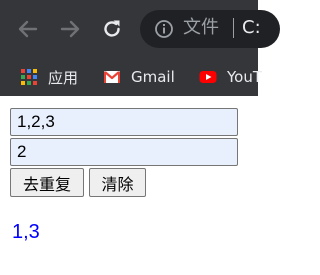 The width and height of the screenshot is (320, 275). What do you see at coordinates (112, 77) in the screenshot?
I see `gmail-icon` at bounding box center [112, 77].